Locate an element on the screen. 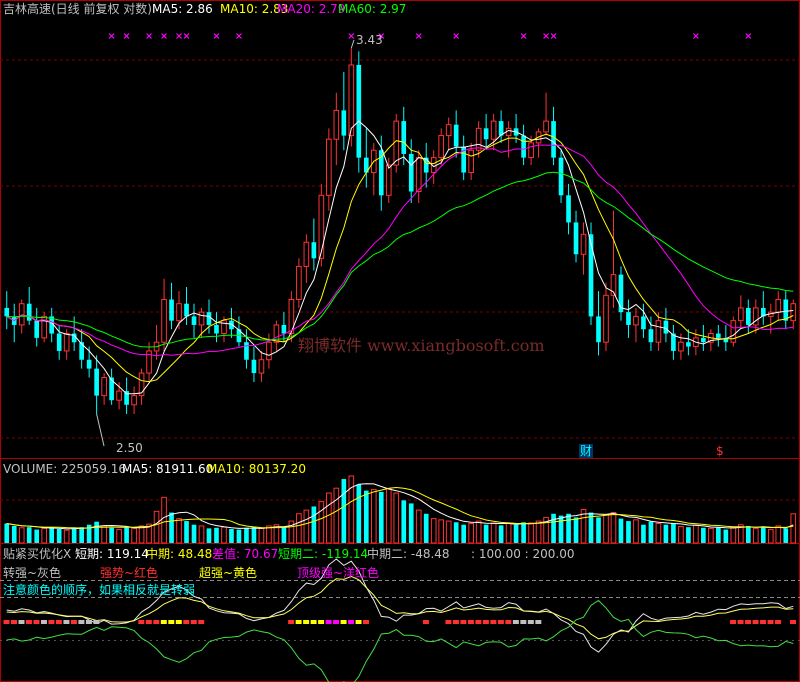 Image resolution: width=800 pixels, height=682 pixels. indicator-name: 贴紧买优化X is located at coordinates (37, 554).